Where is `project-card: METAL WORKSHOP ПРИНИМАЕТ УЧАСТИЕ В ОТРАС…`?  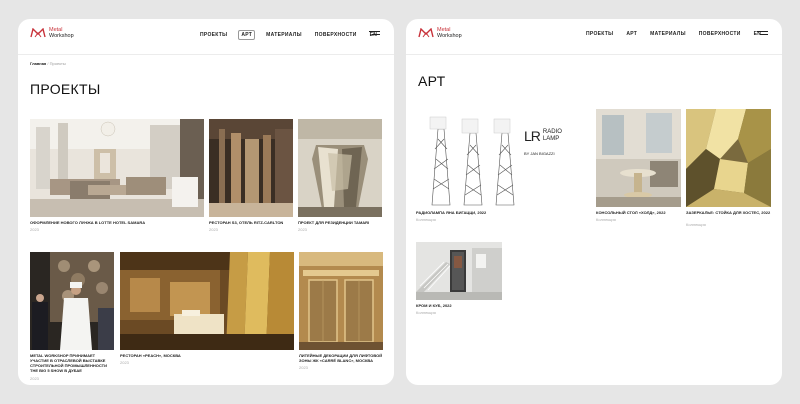 project-card: METAL WORKSHOP ПРИНИМАЕТ УЧАСТИЕ В ОТРАС… is located at coordinates (72, 317).